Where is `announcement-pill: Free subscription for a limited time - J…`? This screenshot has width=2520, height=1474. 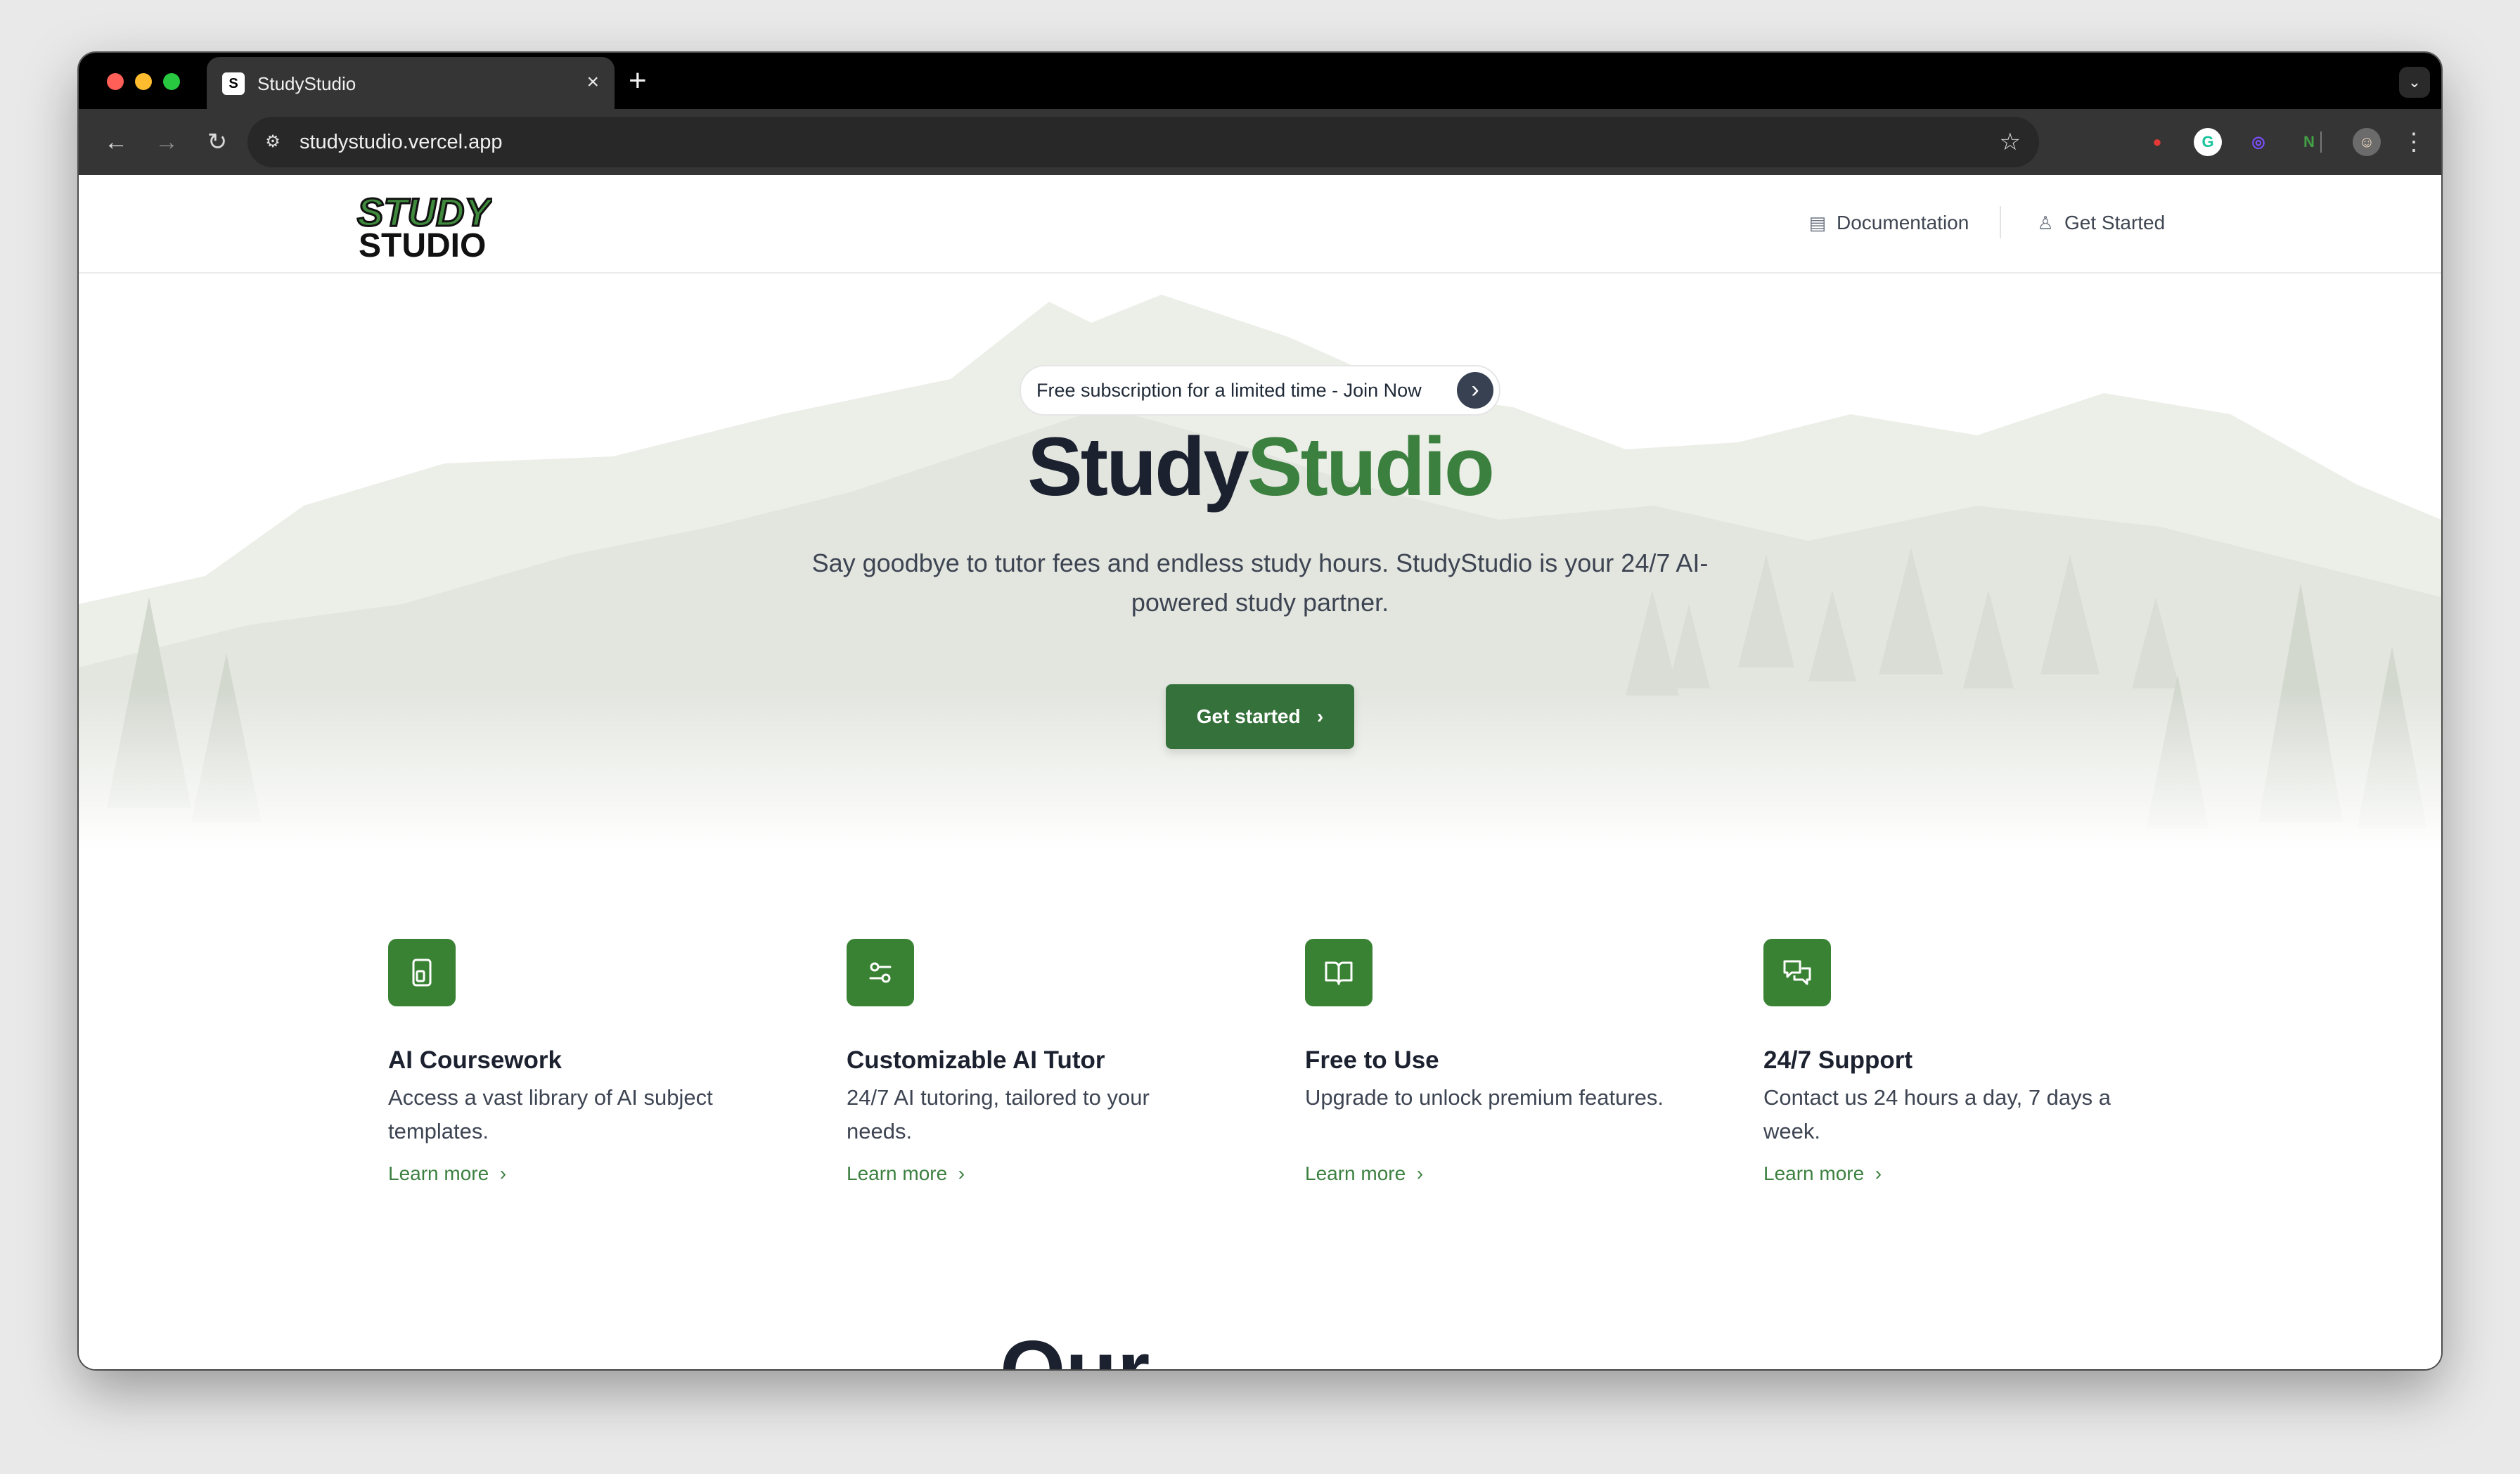
announcement-pill: Free subscription for a limited time - J… is located at coordinates (1260, 390).